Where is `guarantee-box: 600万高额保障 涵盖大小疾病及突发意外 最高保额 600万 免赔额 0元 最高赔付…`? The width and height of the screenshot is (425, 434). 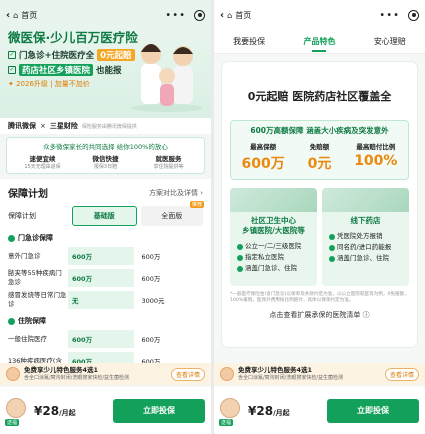
guarantee-box: 600万高额保障 涵盖大小疾病及突发意外 最高保额 600万 免赔额 0元 最高赔付… is located at coordinates (319, 150).